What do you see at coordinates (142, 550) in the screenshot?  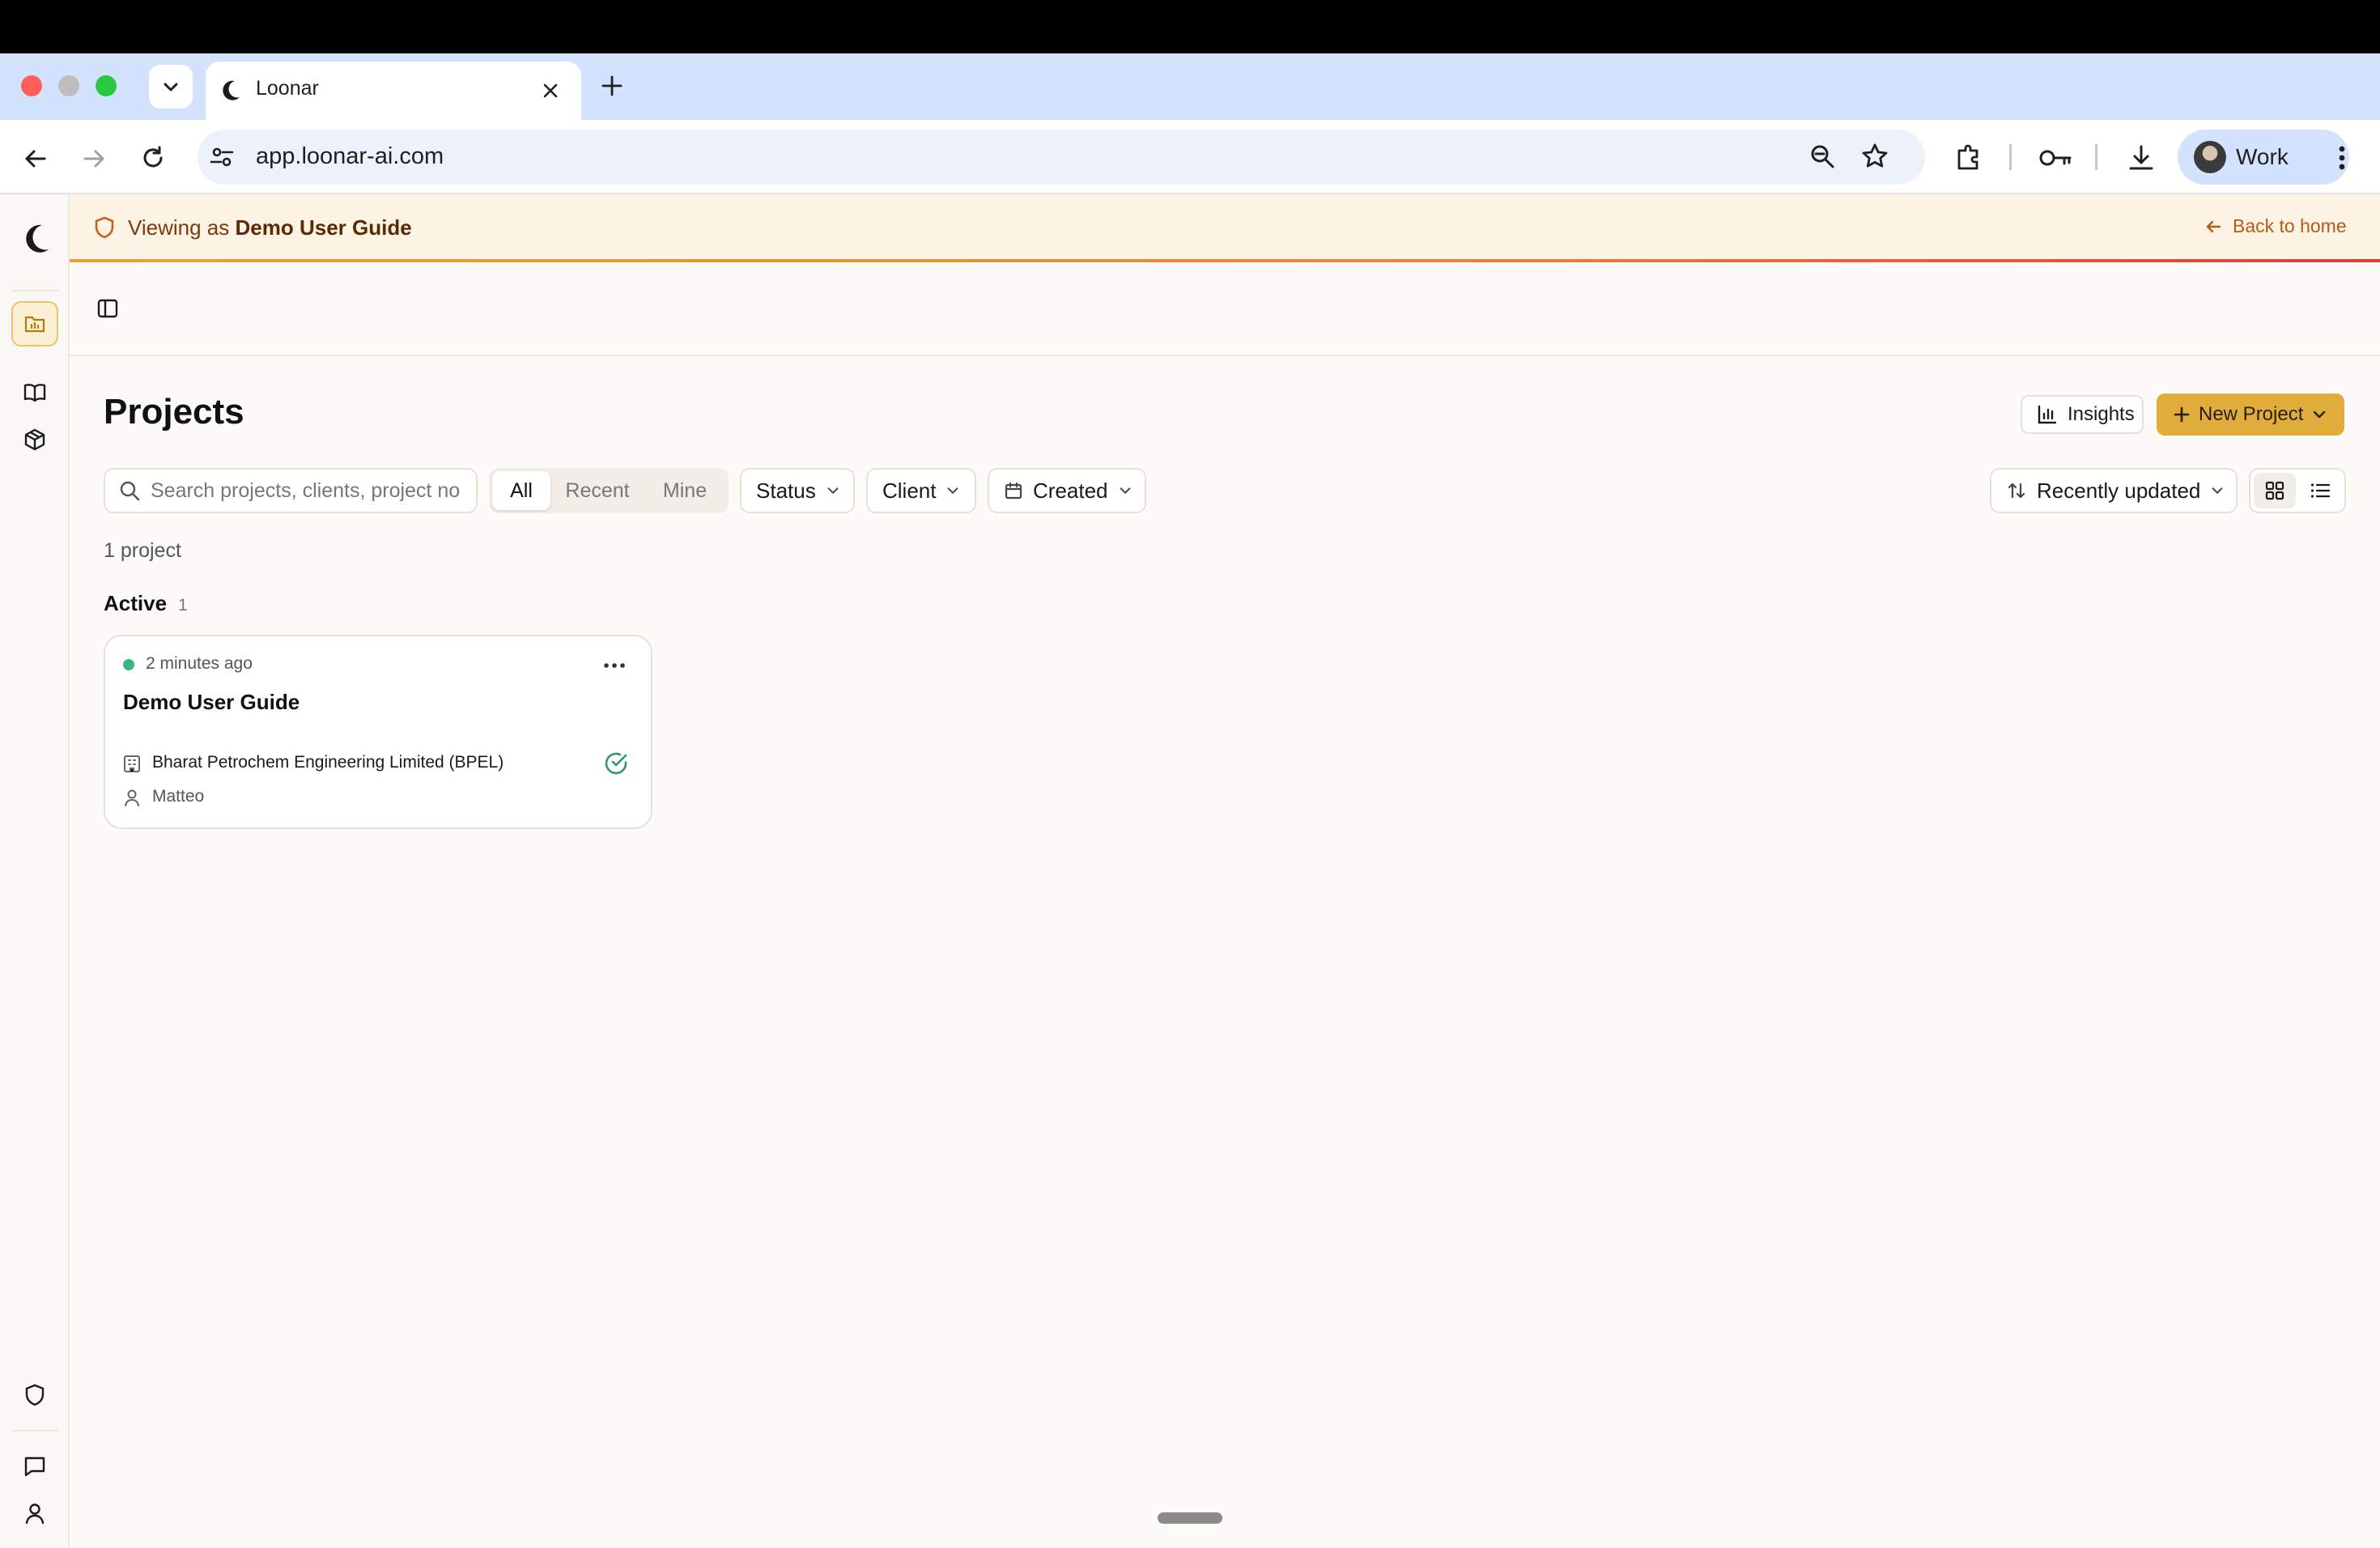 I see `project-count: 1 project` at bounding box center [142, 550].